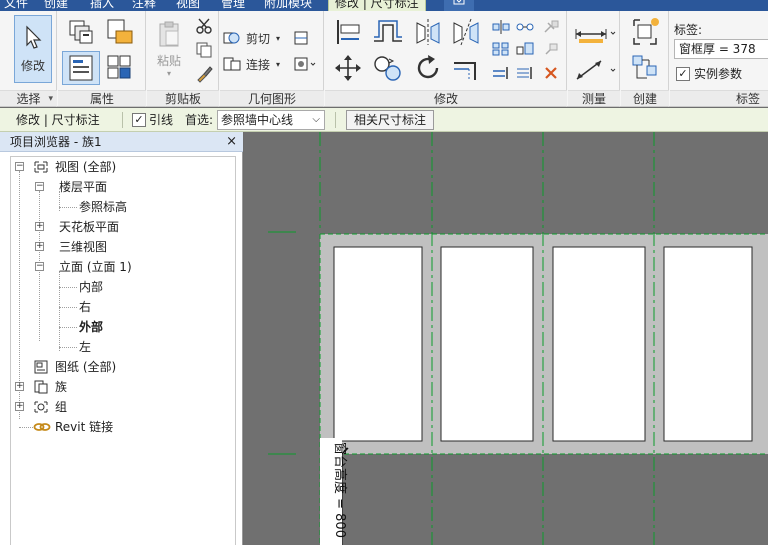 Image resolution: width=768 pixels, height=545 pixels. I want to click on ribbon-tab-bar: 文件 创建 插入 注释 视图 管理 附加模块 修改 | 尺寸标注, so click(384, 5).